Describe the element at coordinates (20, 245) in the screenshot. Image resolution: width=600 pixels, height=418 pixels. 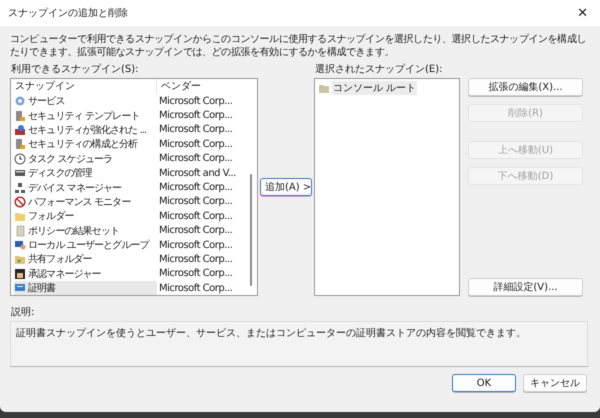
I see `users-icon` at that location.